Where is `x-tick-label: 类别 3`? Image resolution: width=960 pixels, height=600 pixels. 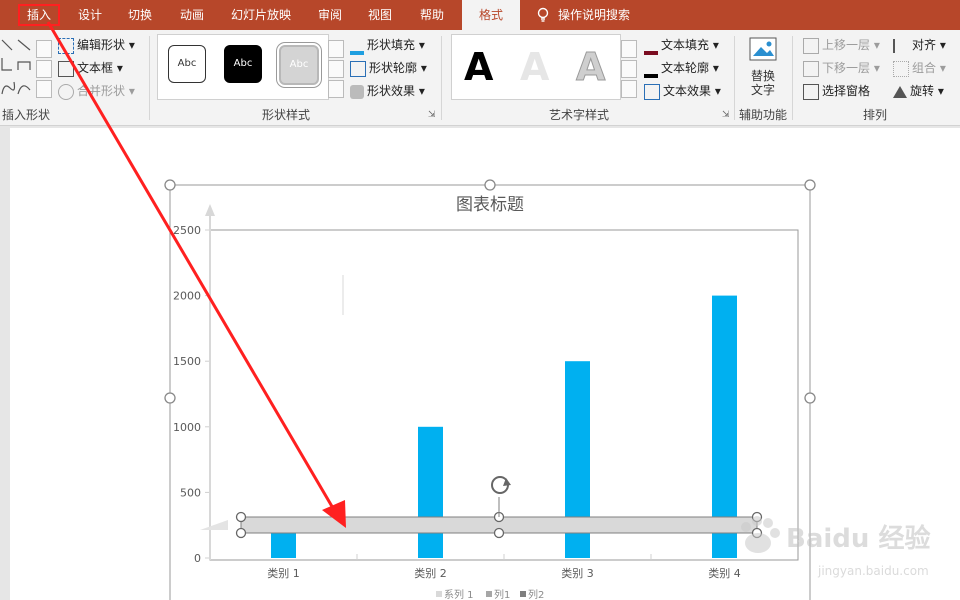
x-tick-label: 类别 3 is located at coordinates (577, 573).